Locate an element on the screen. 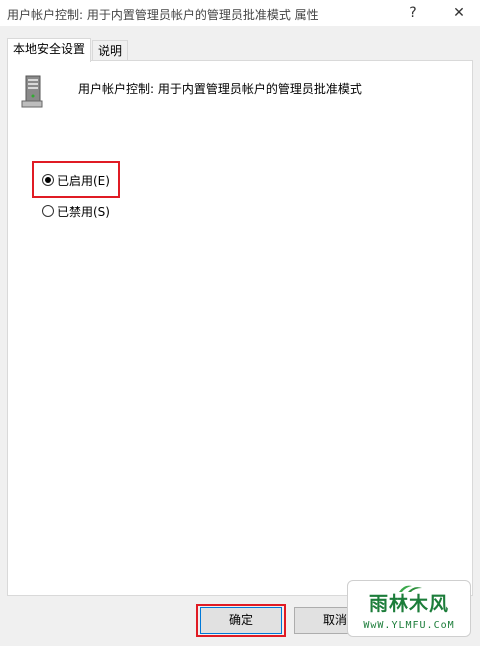  server-icon is located at coordinates (32, 91).